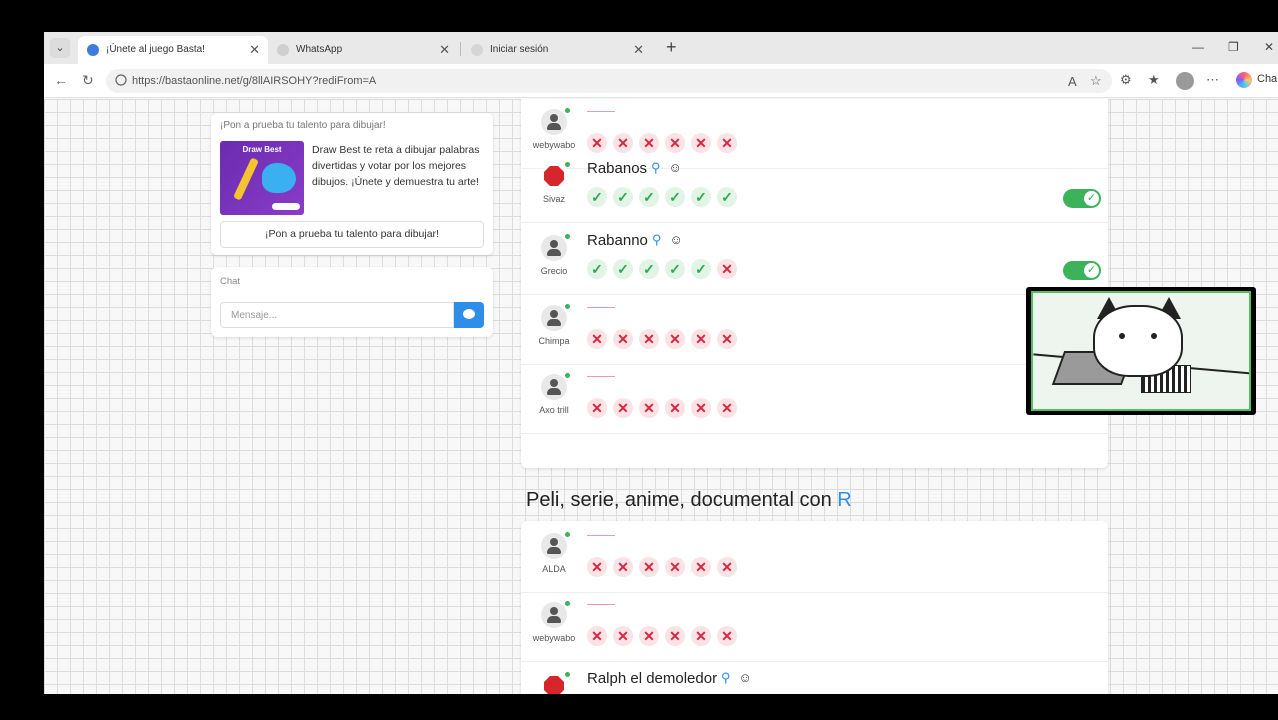 This screenshot has width=1278, height=720. Describe the element at coordinates (1154, 80) in the screenshot. I see `favorites-icon: ★` at that location.